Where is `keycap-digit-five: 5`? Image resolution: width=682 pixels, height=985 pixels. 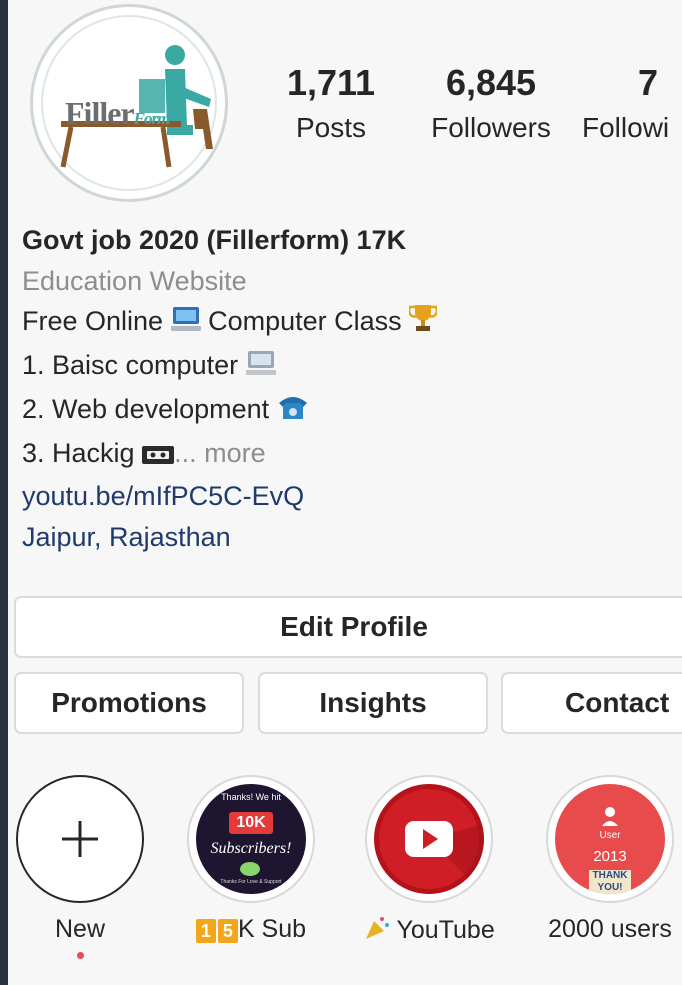
keycap-digit-five: 5 is located at coordinates (227, 931).